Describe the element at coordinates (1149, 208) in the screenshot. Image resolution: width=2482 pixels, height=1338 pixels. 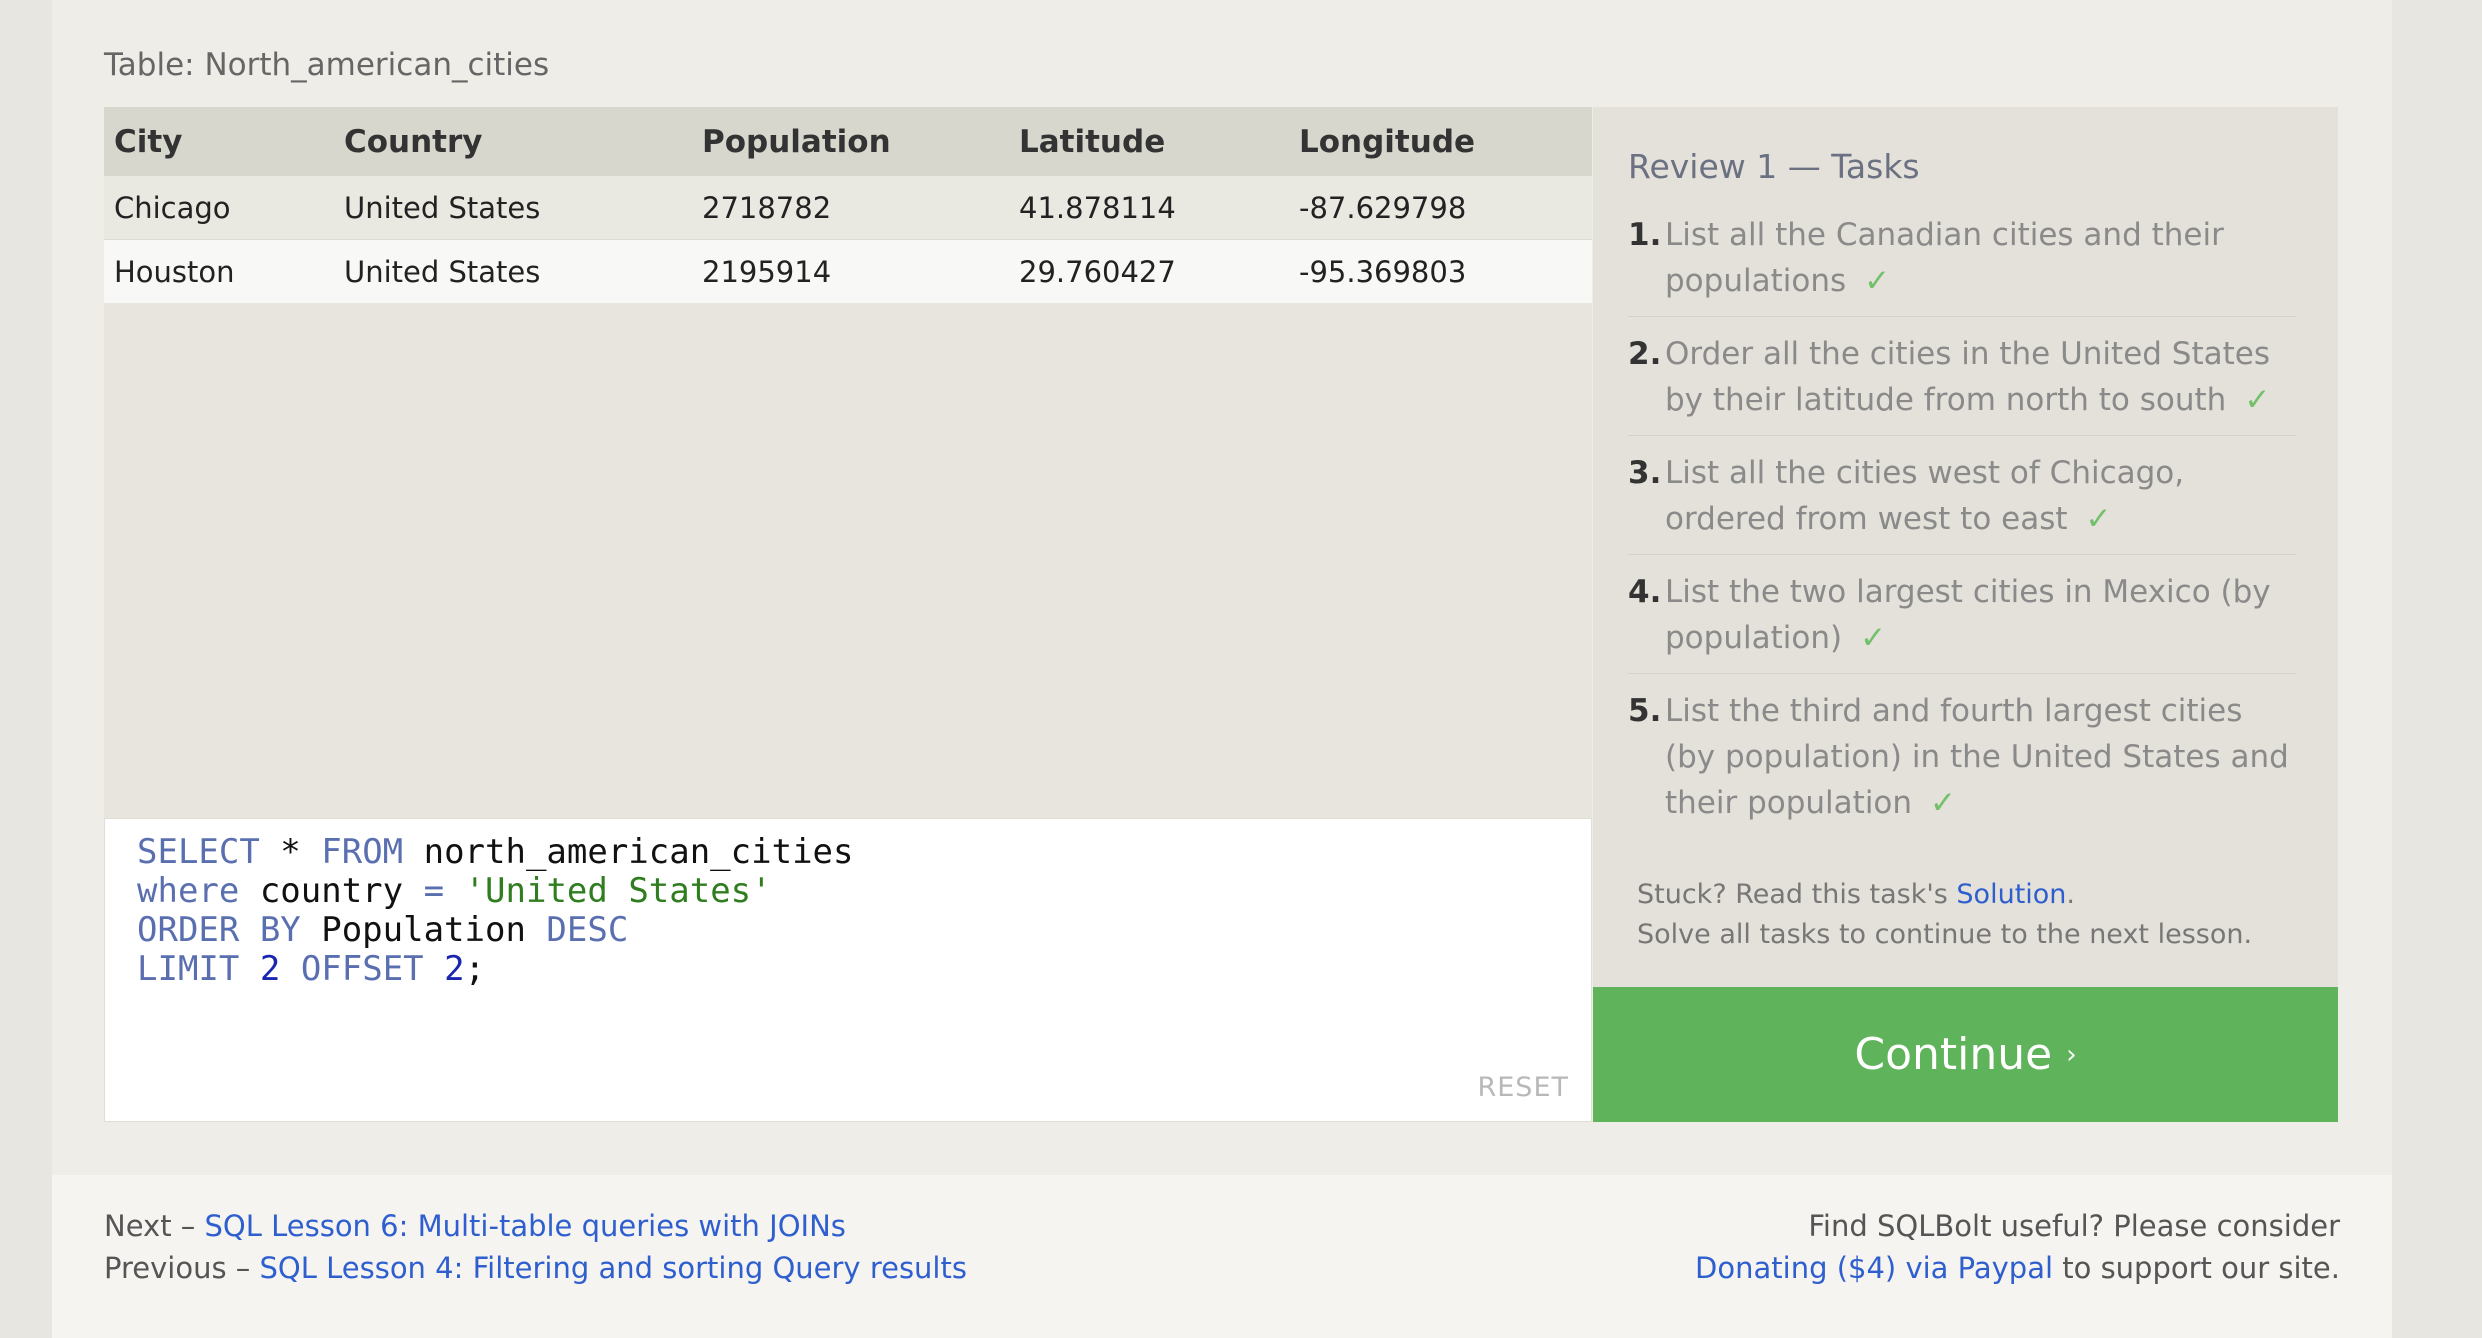
I see `table-cell: 41.878114` at that location.